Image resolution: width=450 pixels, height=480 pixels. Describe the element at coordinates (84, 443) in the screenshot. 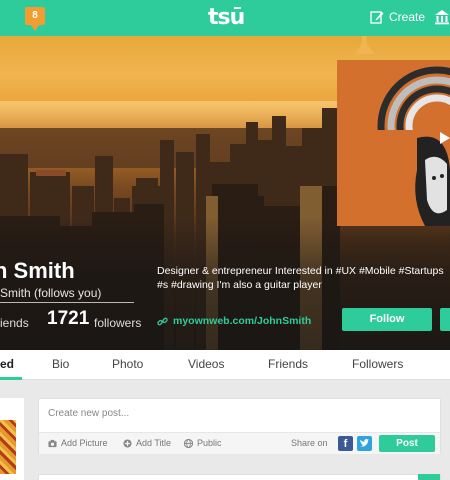

I see `add-picture-label: Add Picture` at that location.